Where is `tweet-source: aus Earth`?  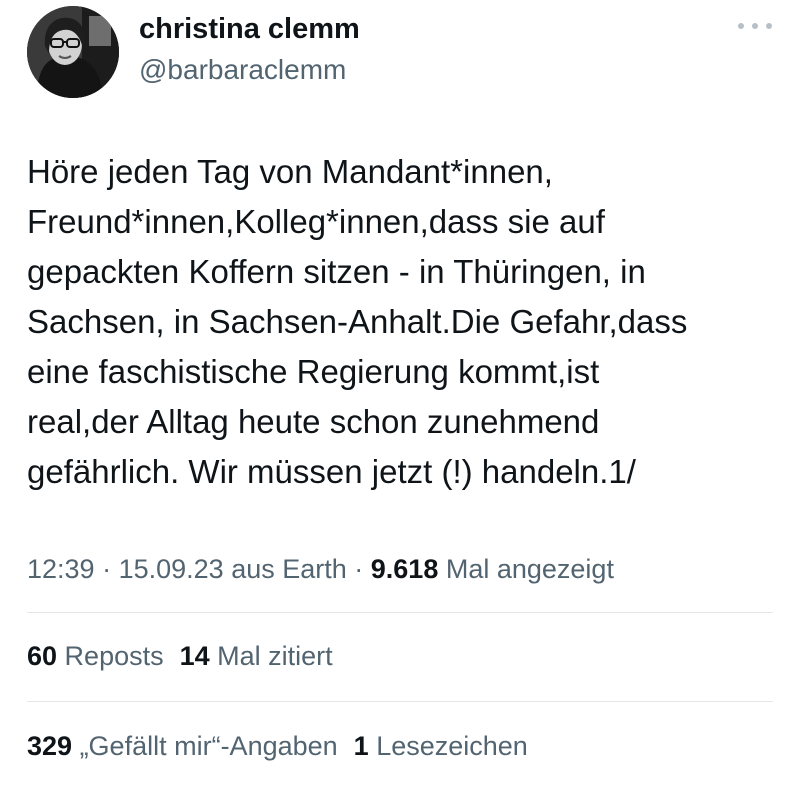 tweet-source: aus Earth is located at coordinates (285, 569).